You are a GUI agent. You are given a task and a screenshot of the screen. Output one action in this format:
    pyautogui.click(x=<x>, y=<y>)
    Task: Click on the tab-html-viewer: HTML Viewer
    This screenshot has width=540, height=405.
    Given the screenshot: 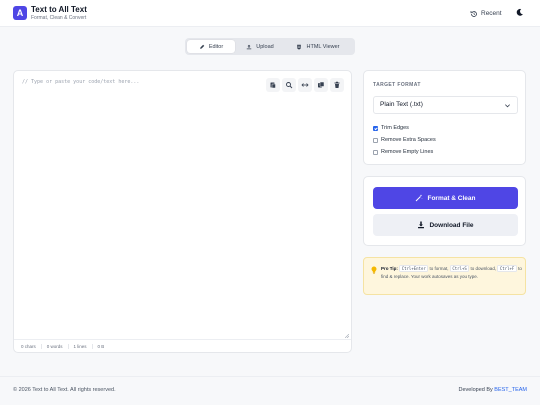 What is the action you would take?
    pyautogui.click(x=318, y=46)
    